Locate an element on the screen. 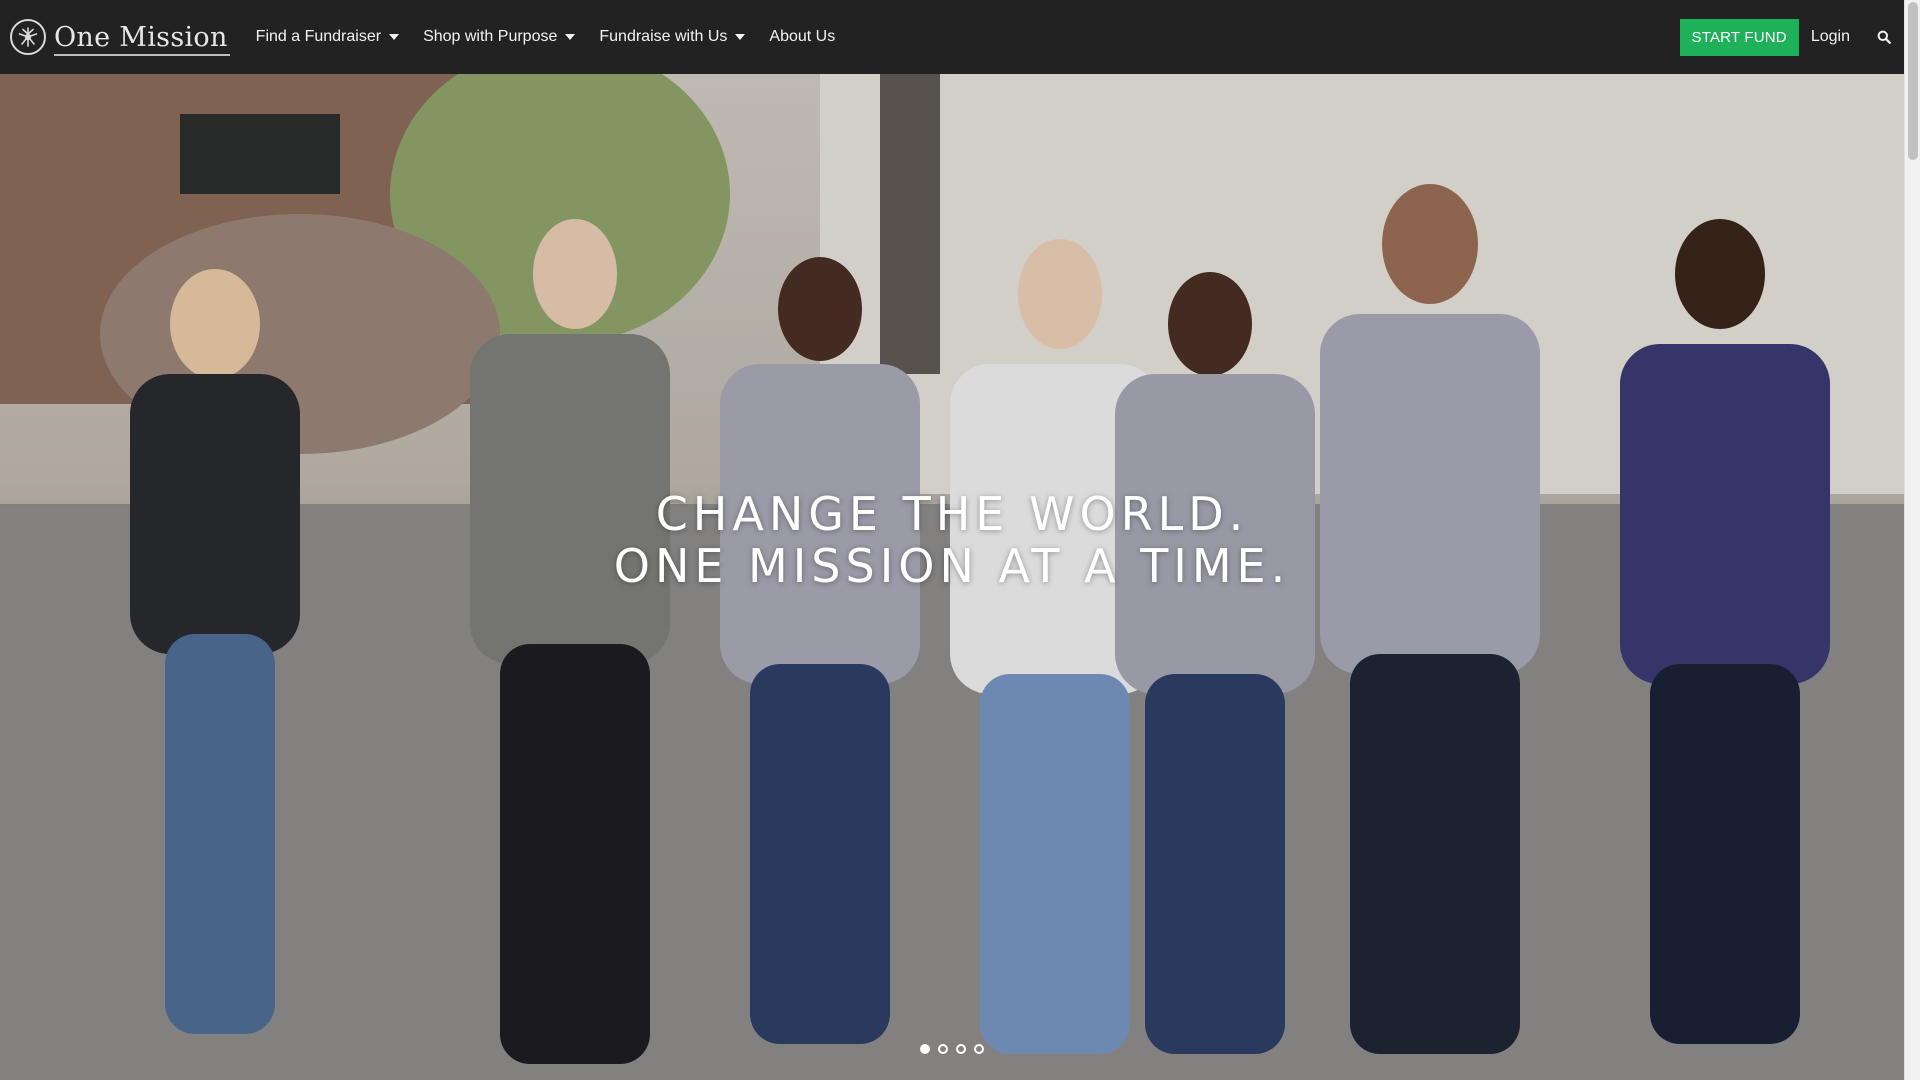 The width and height of the screenshot is (1920, 1080). hero-headline: CHANGE THE WORLD. ONE MISSION AT A TIME. is located at coordinates (952, 540).